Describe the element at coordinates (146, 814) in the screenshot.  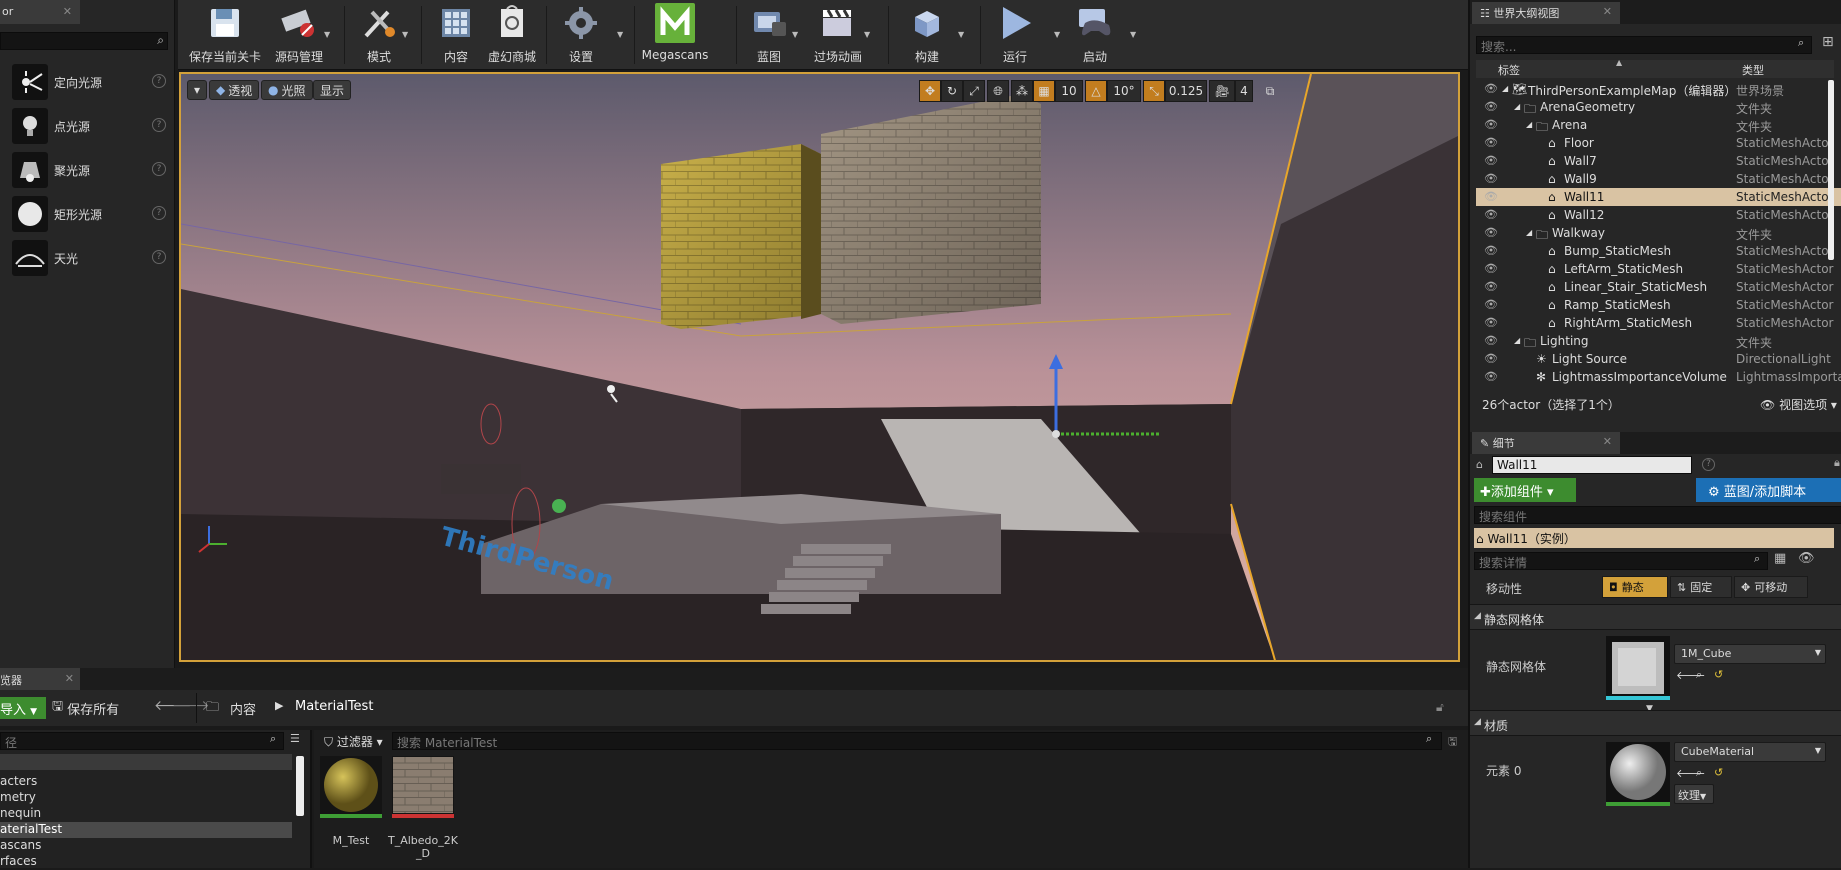
I see `folder-item: nequin` at that location.